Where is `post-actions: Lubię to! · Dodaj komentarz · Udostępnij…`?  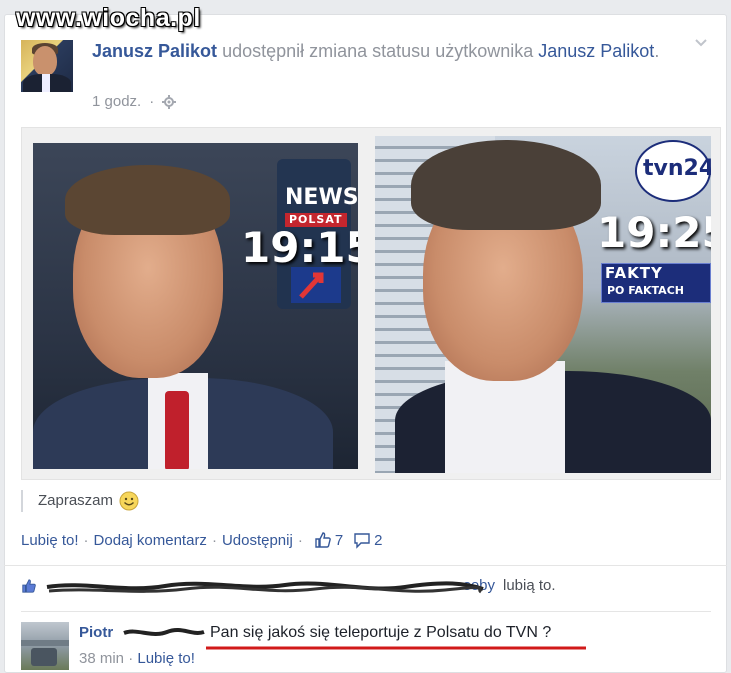 post-actions: Lubię to! · Dodaj komentarz · Udostępnij… is located at coordinates (202, 540).